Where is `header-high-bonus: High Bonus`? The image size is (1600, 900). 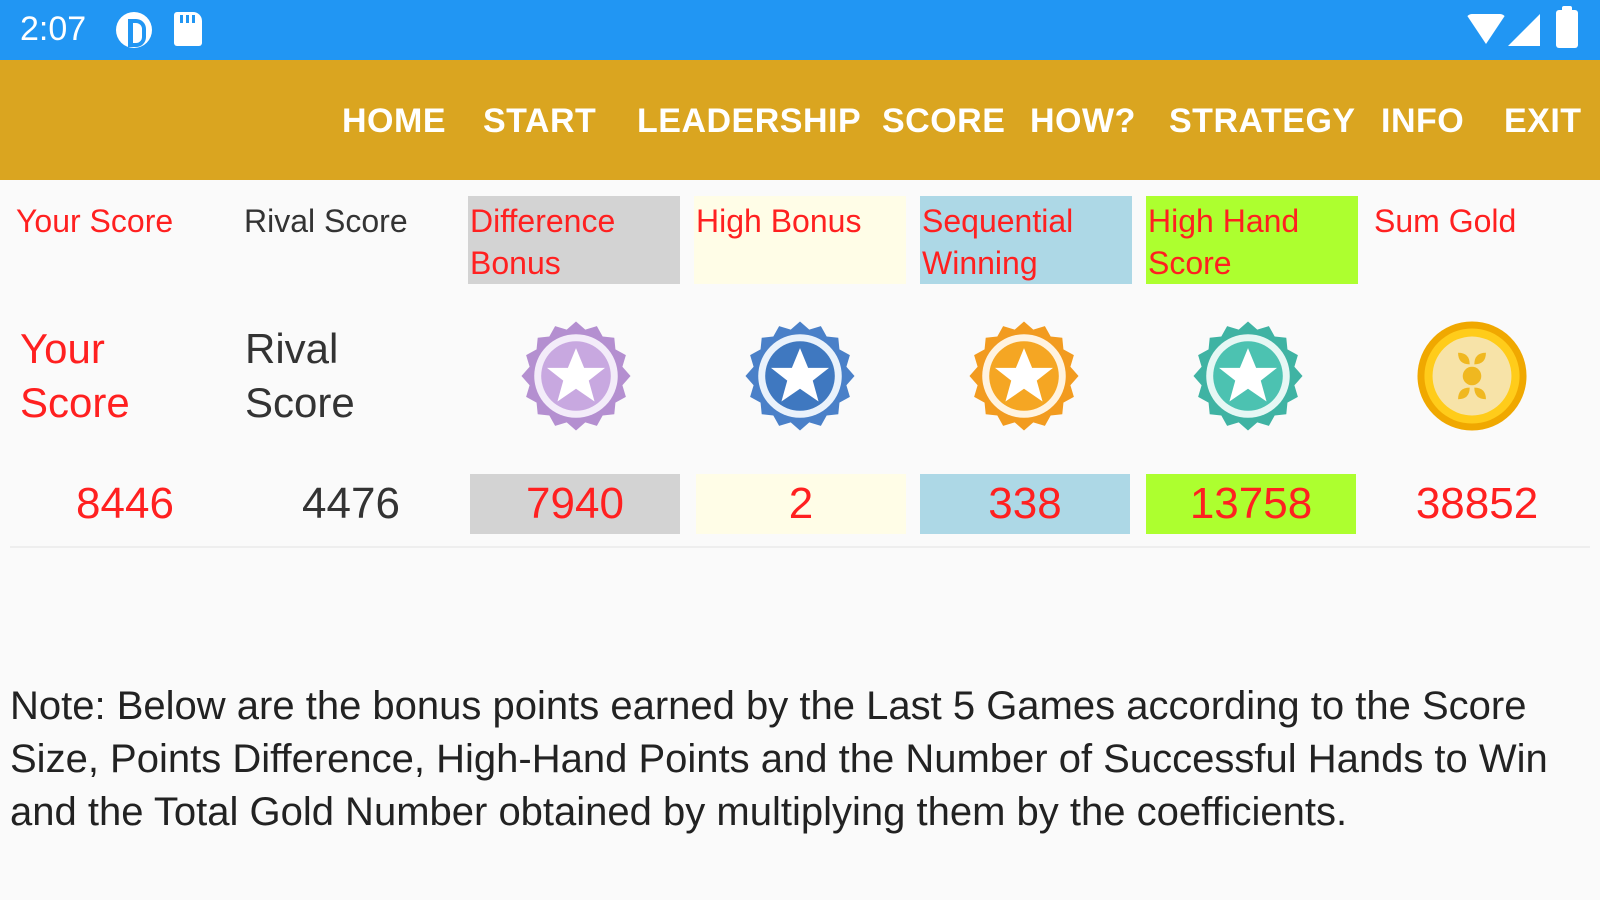 header-high-bonus: High Bonus is located at coordinates (800, 240).